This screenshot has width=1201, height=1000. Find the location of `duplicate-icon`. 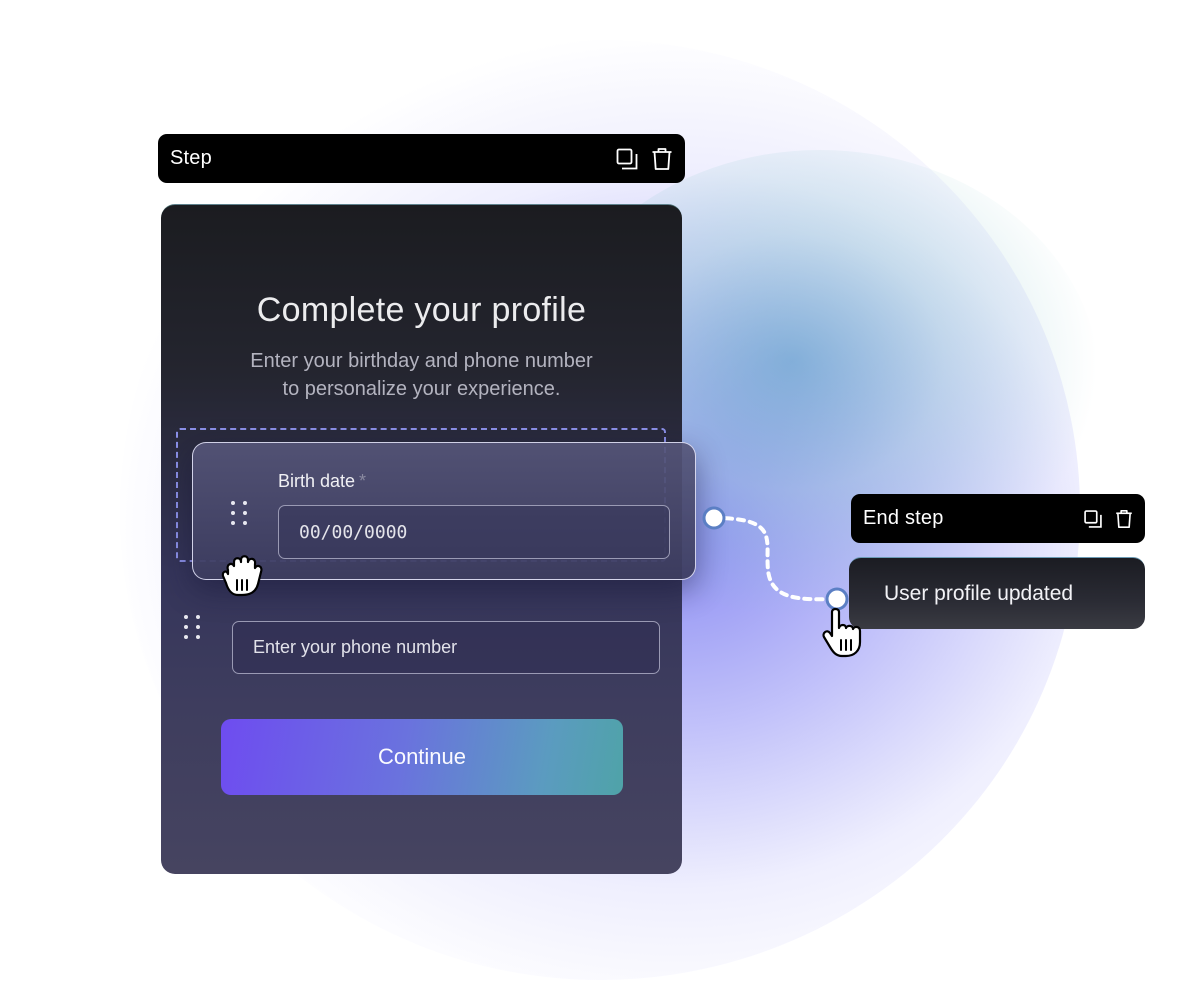

duplicate-icon is located at coordinates (1093, 519).